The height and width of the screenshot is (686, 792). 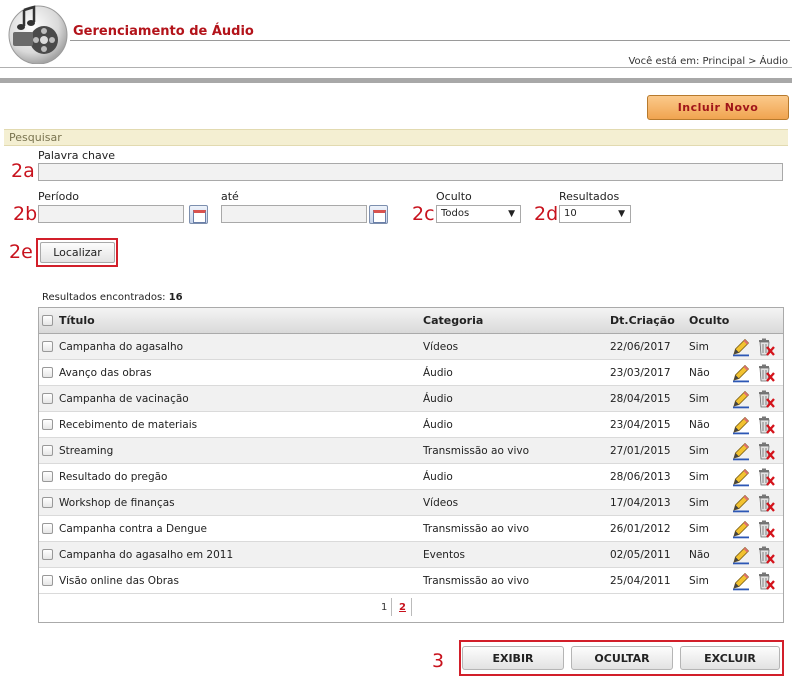 I want to click on pagination-divider, so click(x=411, y=607).